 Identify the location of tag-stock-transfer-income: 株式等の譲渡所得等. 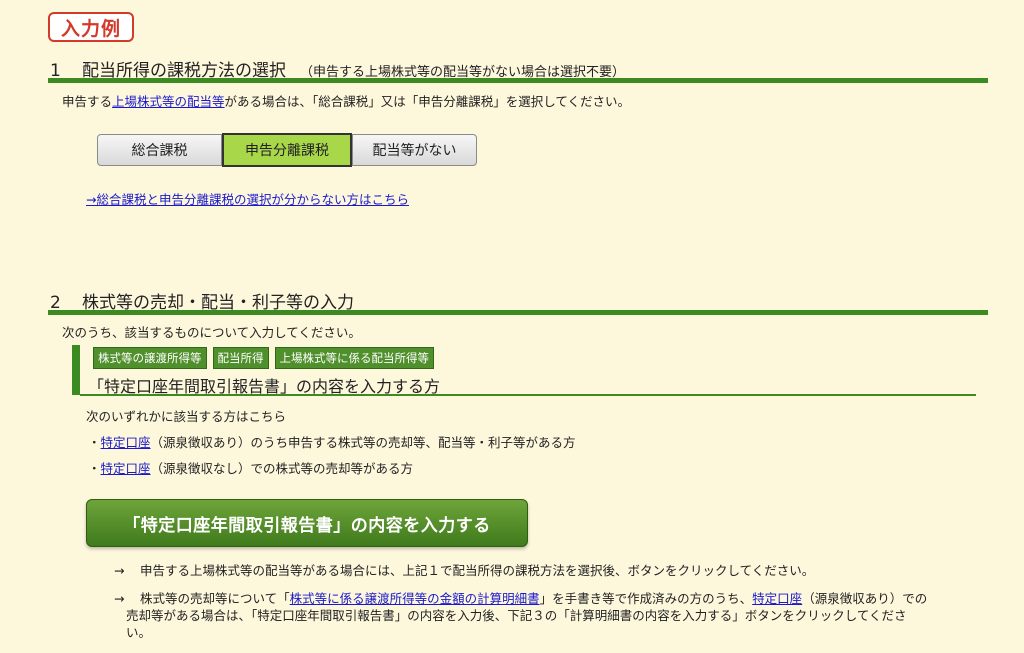
(150, 358).